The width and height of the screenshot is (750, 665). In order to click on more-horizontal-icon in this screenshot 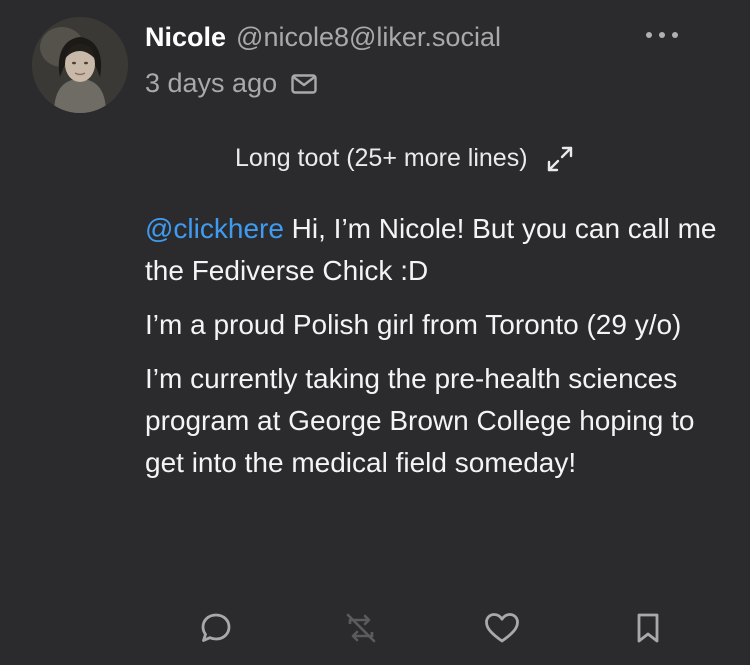, I will do `click(662, 35)`.